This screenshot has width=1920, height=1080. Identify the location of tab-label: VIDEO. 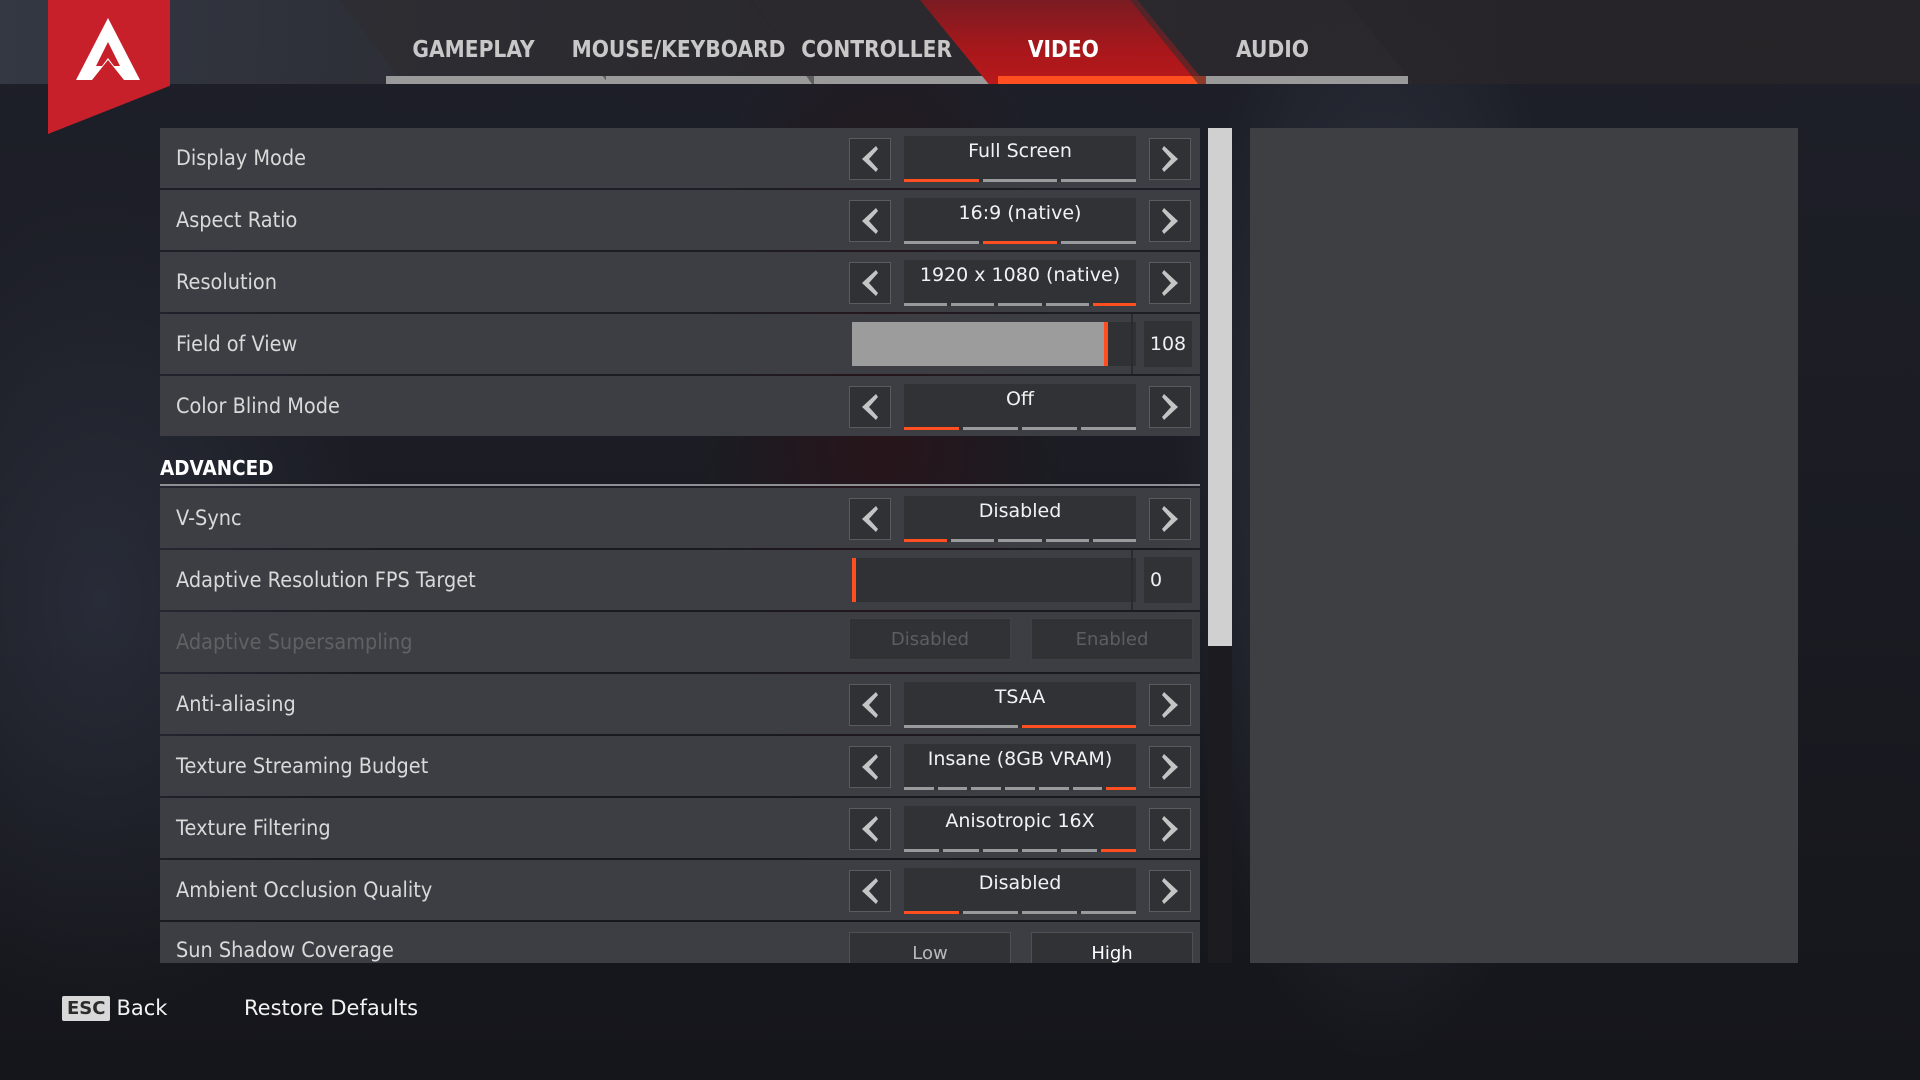
(1063, 50).